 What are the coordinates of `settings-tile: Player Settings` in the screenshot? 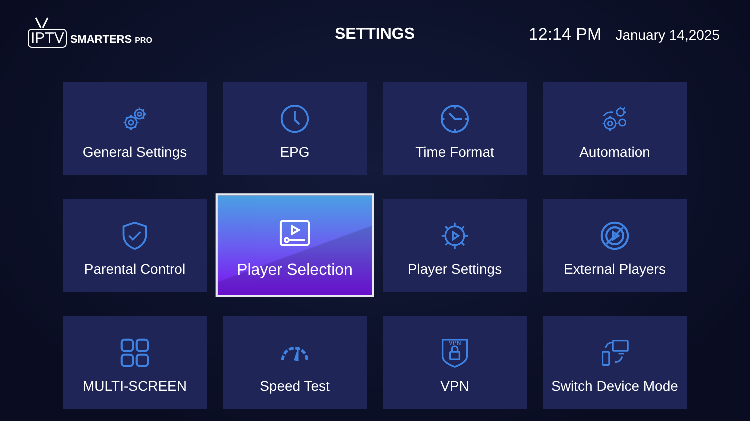 It's located at (455, 245).